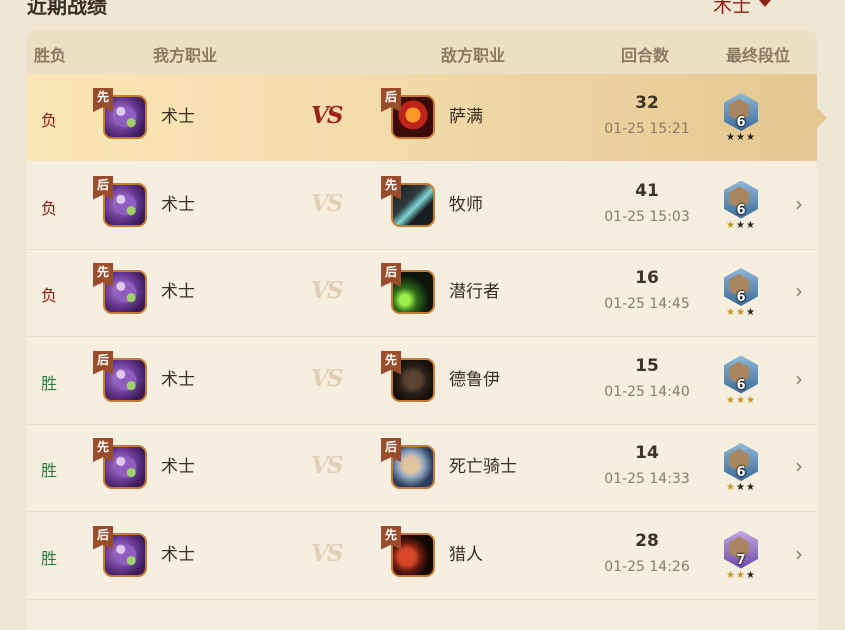  I want to click on match-time: 01-25 14:26, so click(647, 566).